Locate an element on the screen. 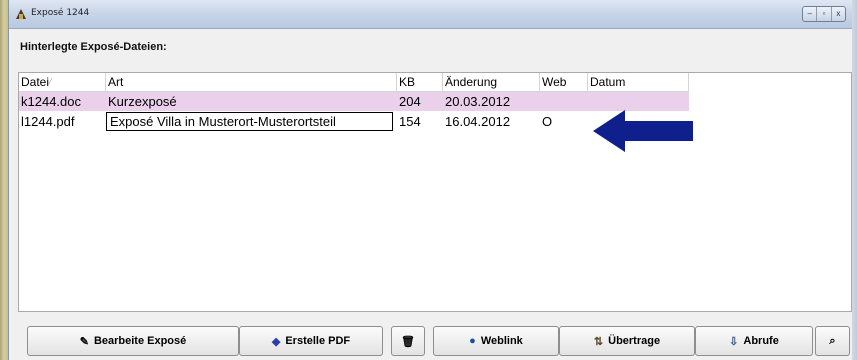 The width and height of the screenshot is (857, 360). column-header-label: Art is located at coordinates (116, 82).